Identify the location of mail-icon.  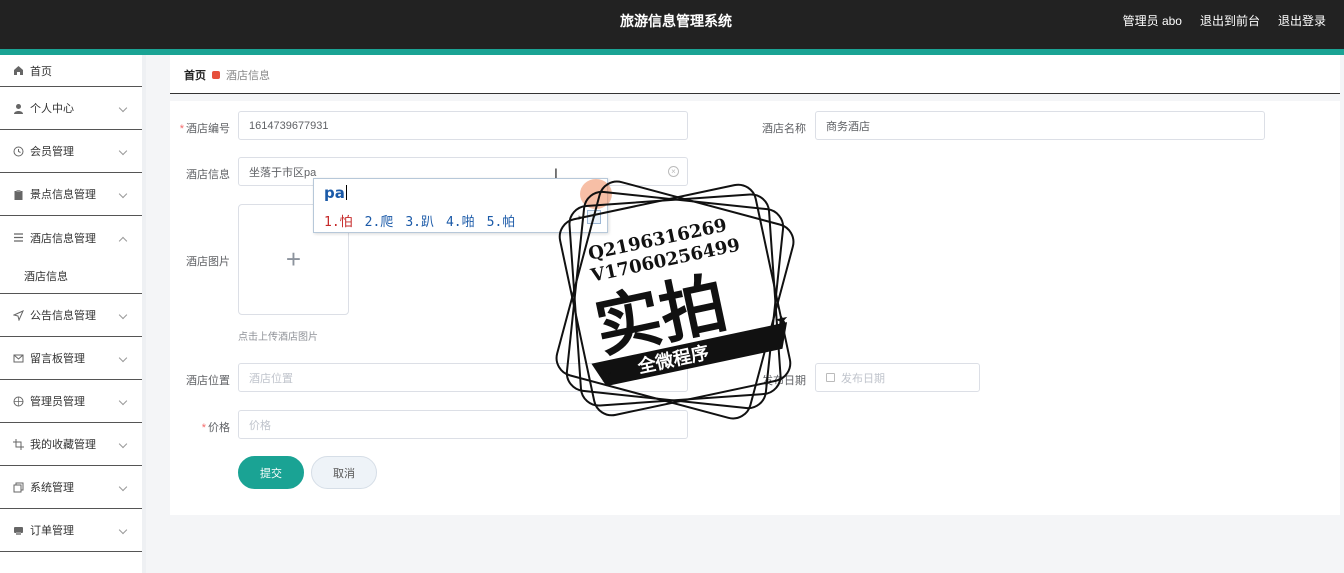
(18, 358).